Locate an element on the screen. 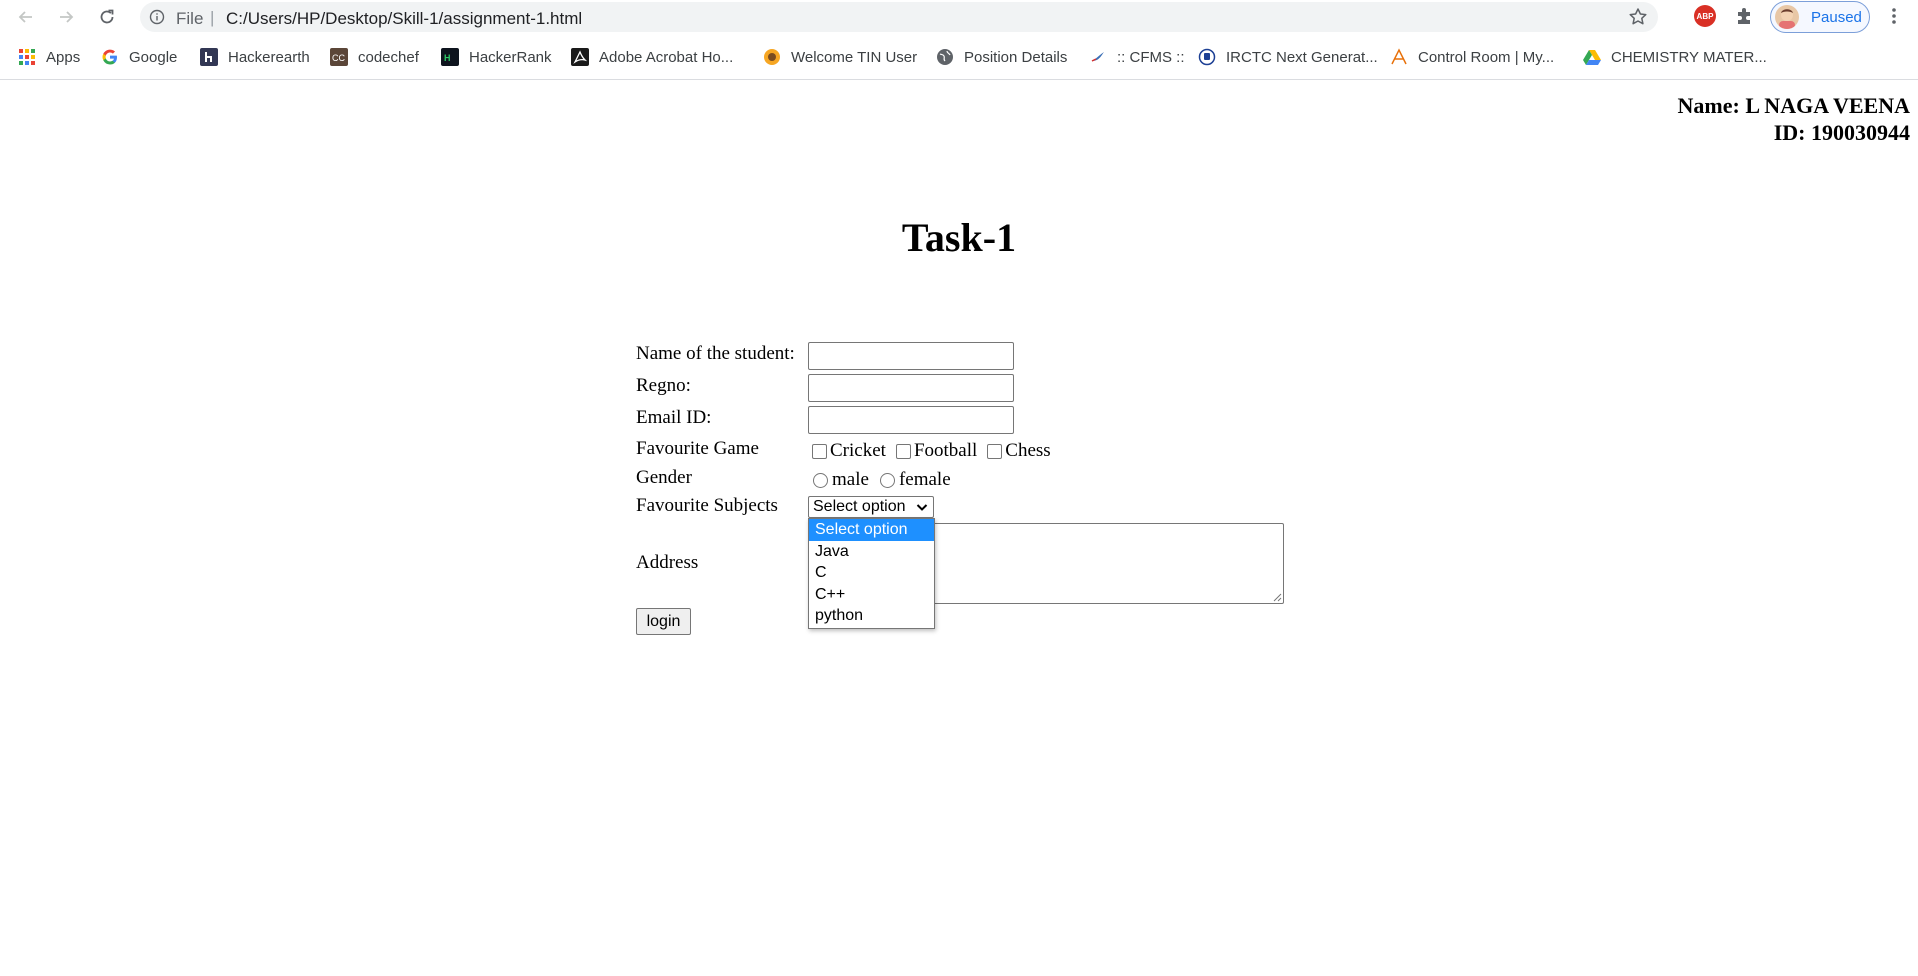 Image resolution: width=1918 pixels, height=976 pixels. bookmark-label: Position Details is located at coordinates (1016, 57).